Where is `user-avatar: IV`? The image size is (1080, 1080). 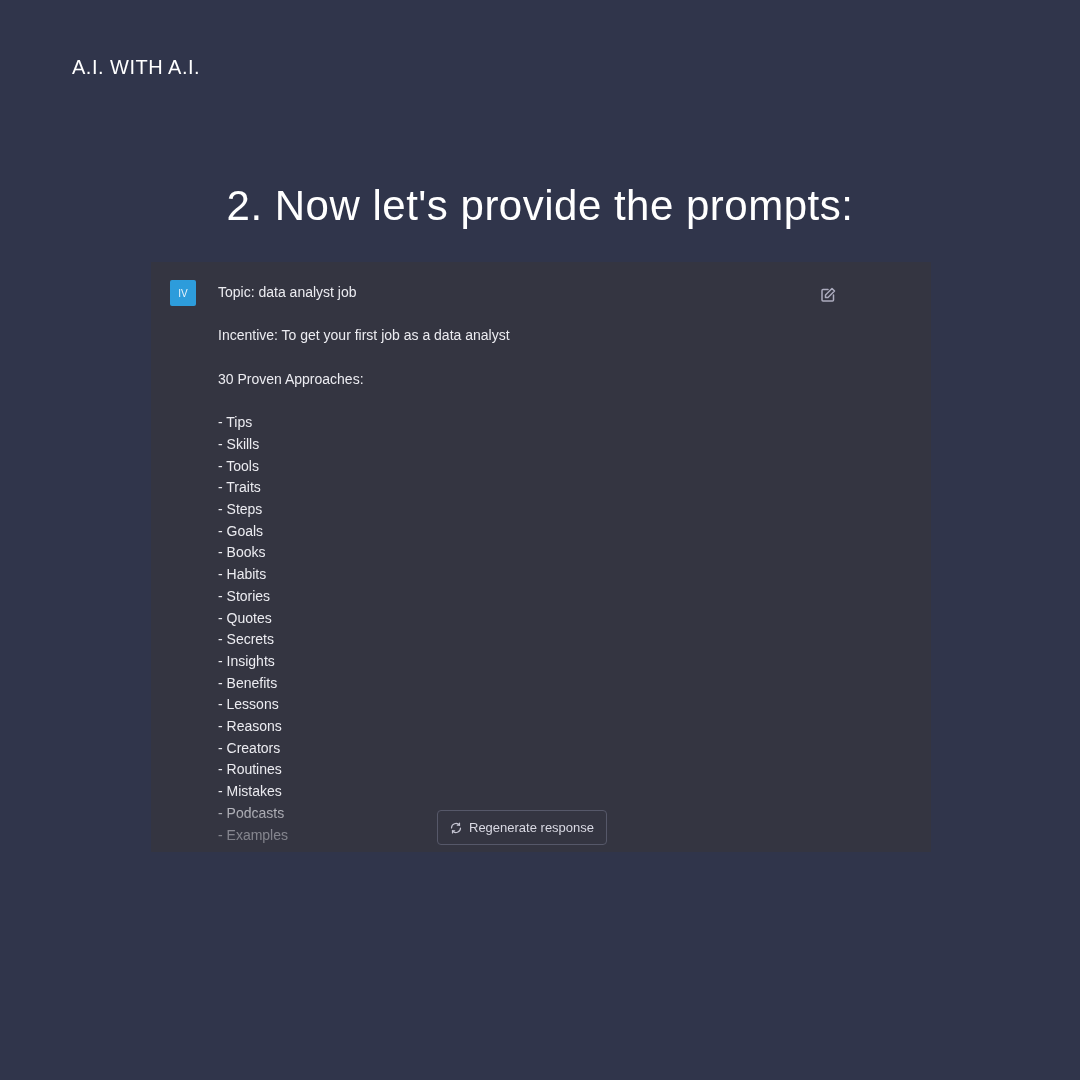 user-avatar: IV is located at coordinates (183, 293).